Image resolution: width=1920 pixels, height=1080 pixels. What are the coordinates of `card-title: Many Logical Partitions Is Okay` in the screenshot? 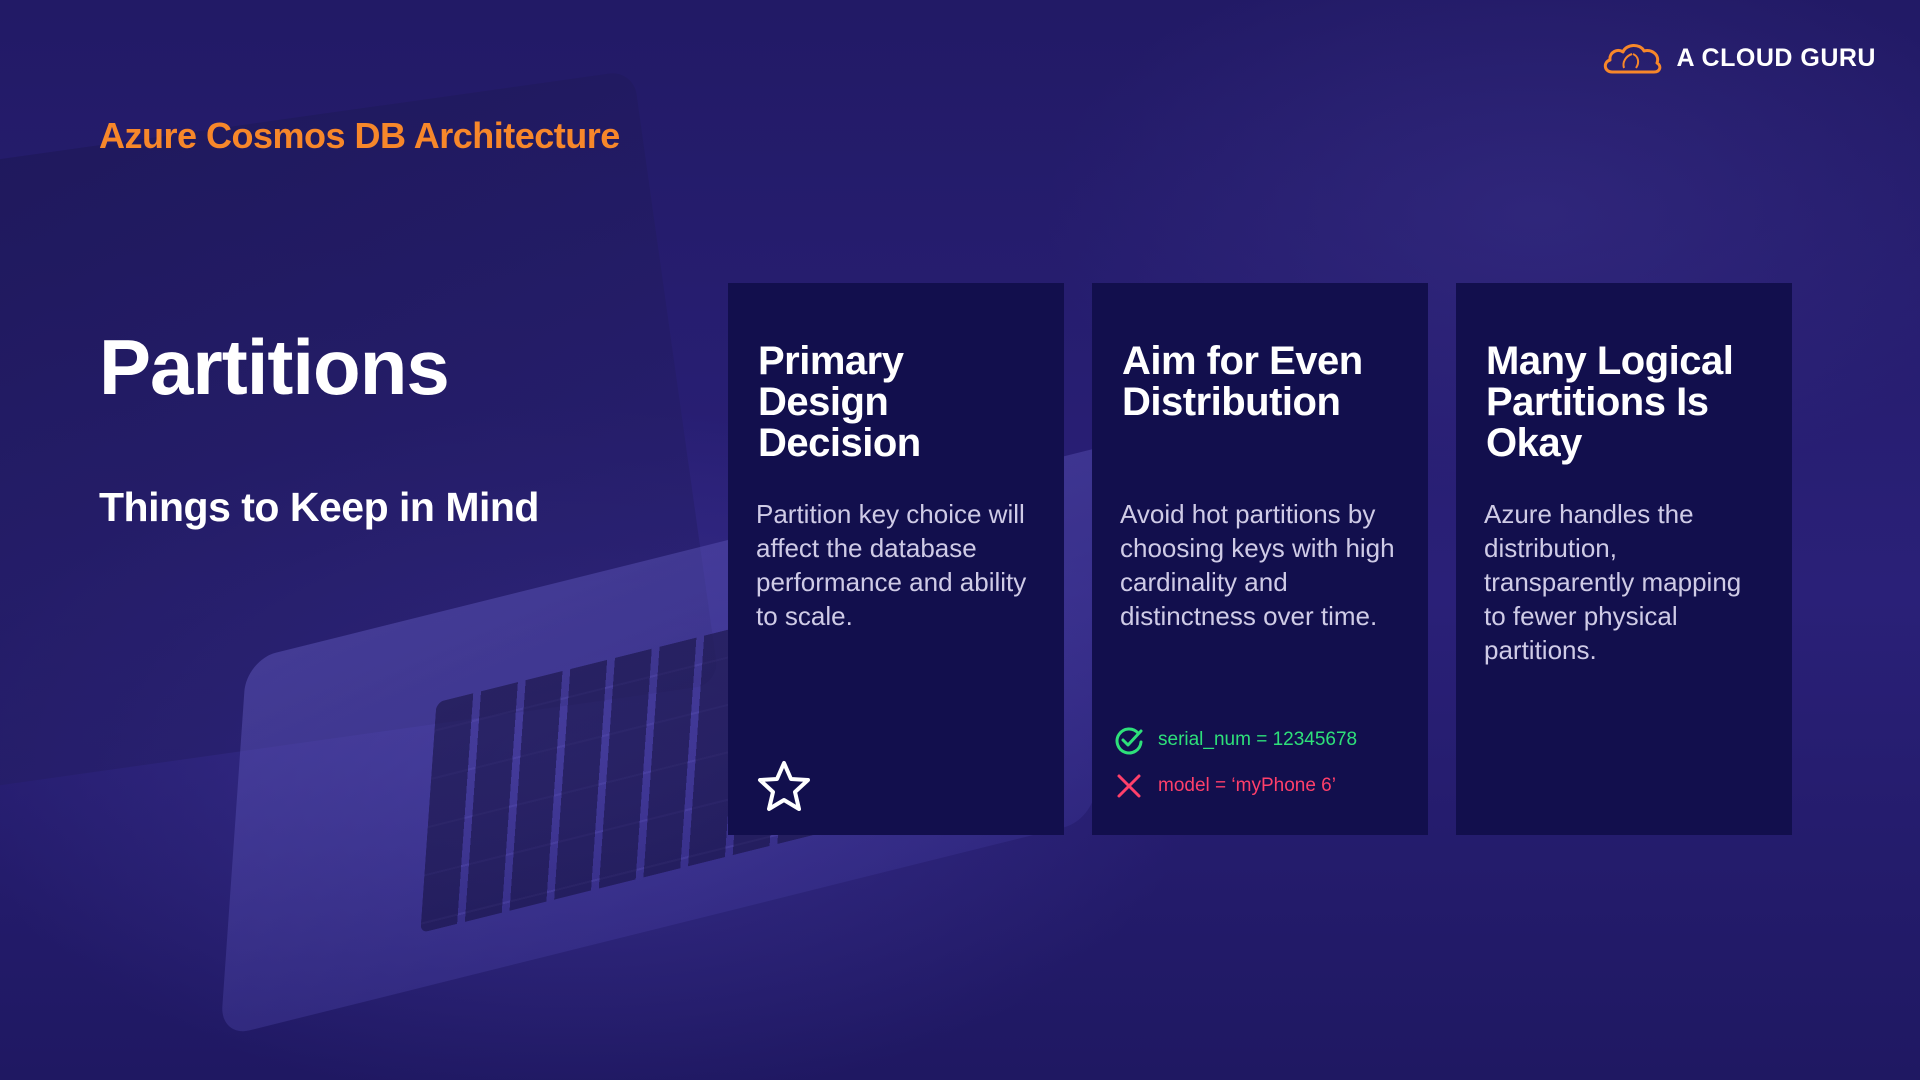 It's located at (1610, 402).